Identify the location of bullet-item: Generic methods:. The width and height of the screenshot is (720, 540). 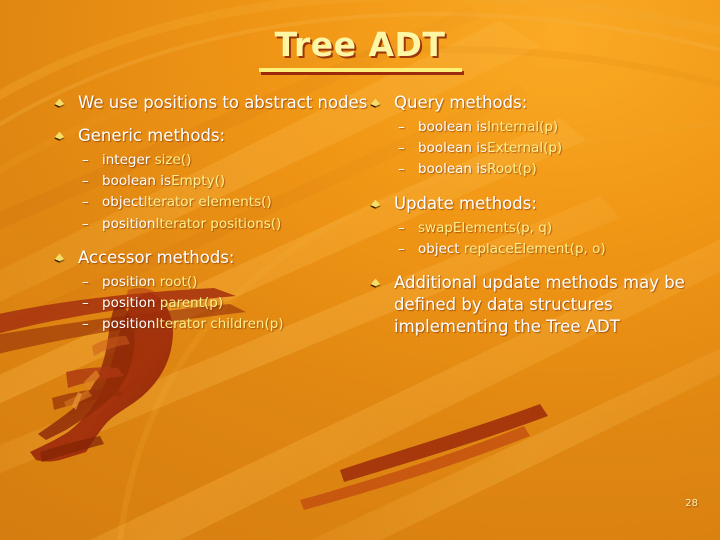
(206, 136).